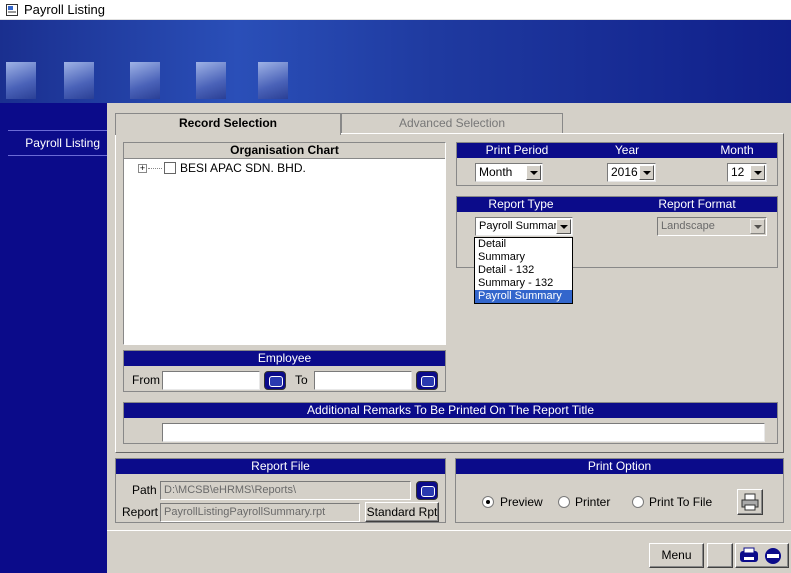 This screenshot has height=573, width=791. I want to click on printer-icon, so click(750, 502).